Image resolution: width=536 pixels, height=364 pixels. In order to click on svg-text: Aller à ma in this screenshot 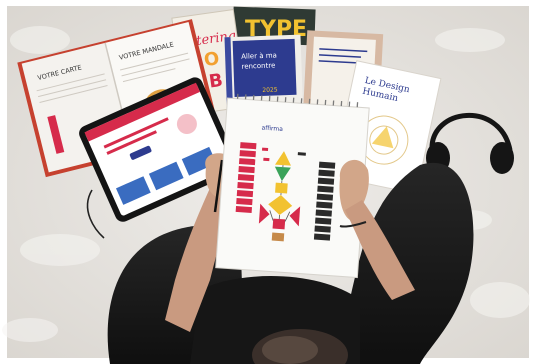, I will do `click(259, 55)`.